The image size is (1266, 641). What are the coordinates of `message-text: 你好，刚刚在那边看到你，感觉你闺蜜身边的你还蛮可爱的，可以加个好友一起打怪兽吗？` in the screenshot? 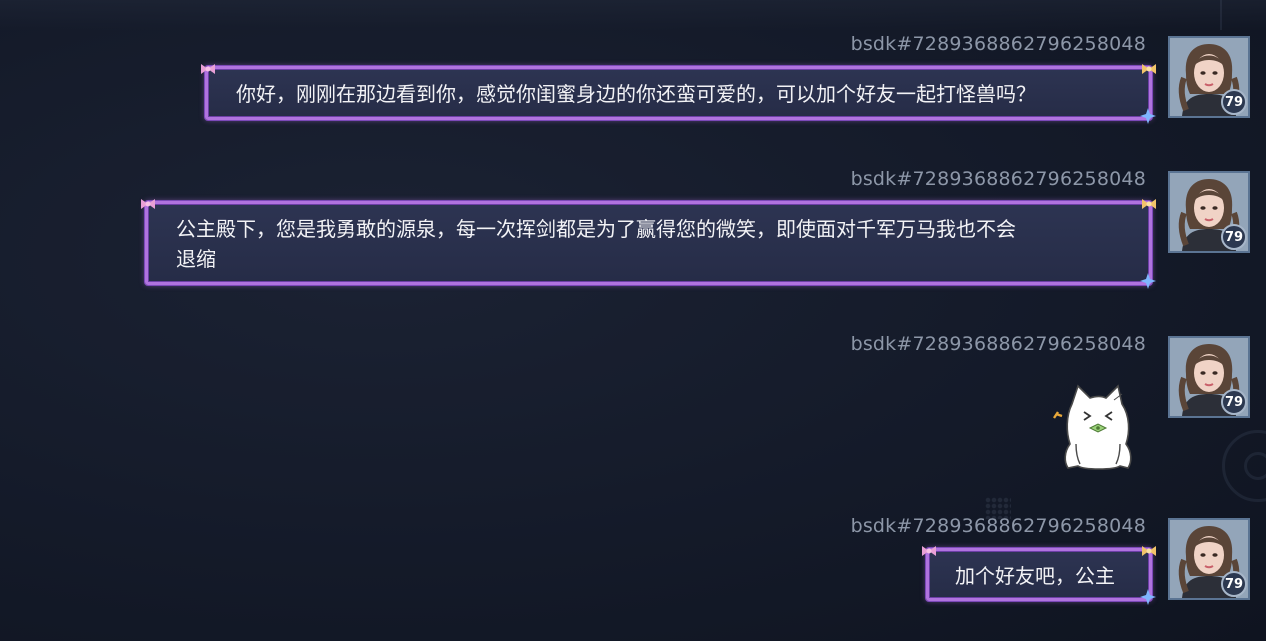 It's located at (636, 94).